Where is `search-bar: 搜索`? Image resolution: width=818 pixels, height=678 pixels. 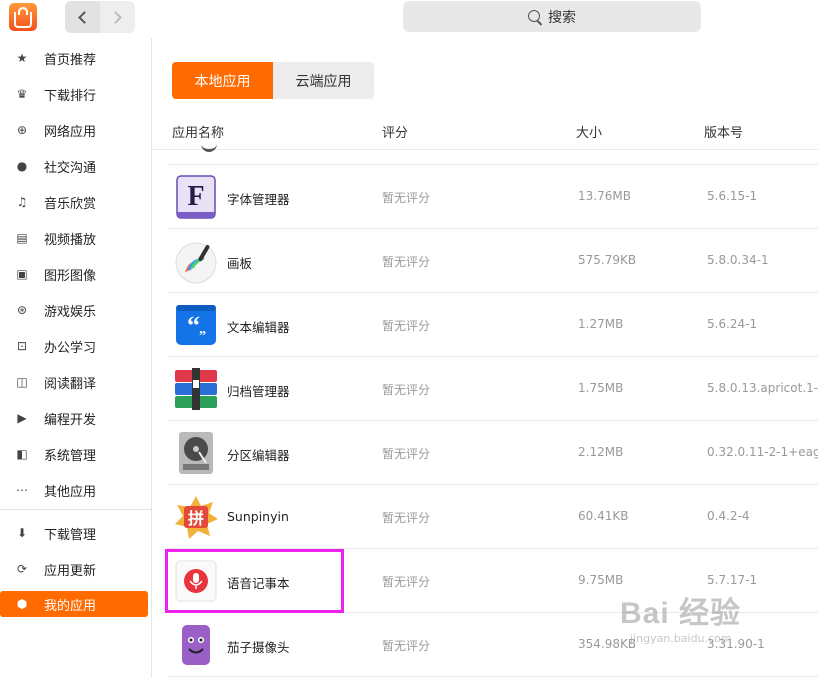
search-bar: 搜索 is located at coordinates (552, 16).